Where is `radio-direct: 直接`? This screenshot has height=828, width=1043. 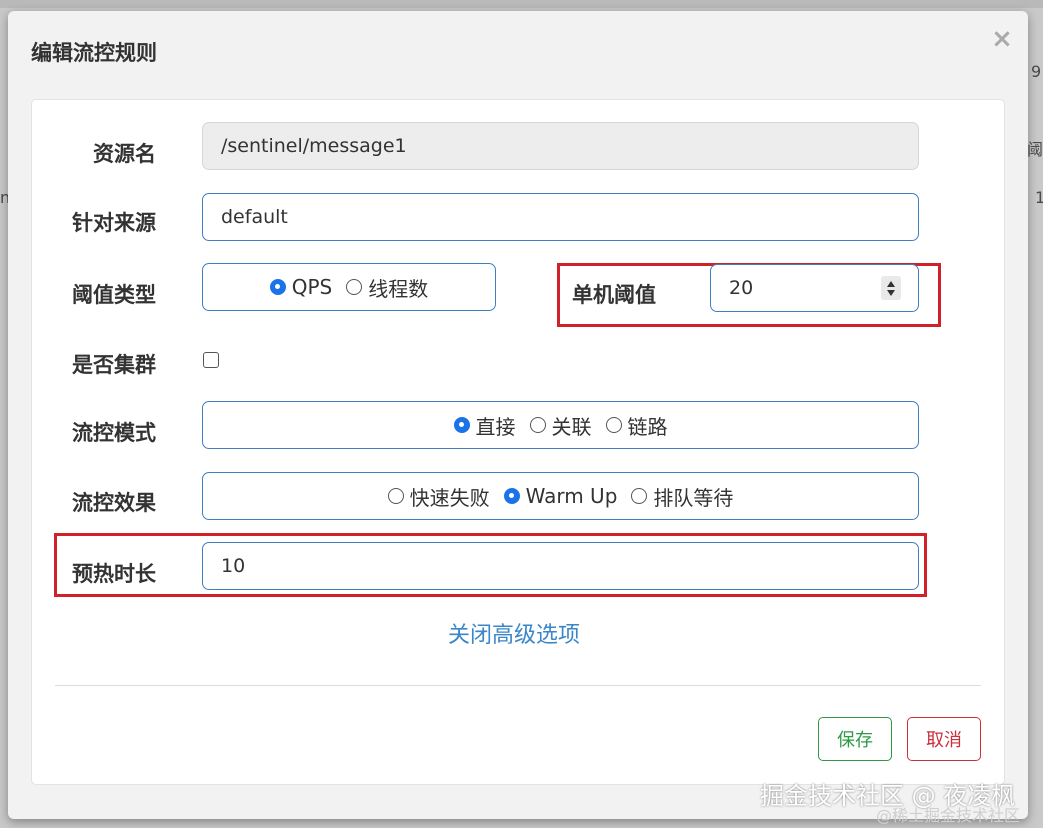
radio-direct: 直接 is located at coordinates (484, 425).